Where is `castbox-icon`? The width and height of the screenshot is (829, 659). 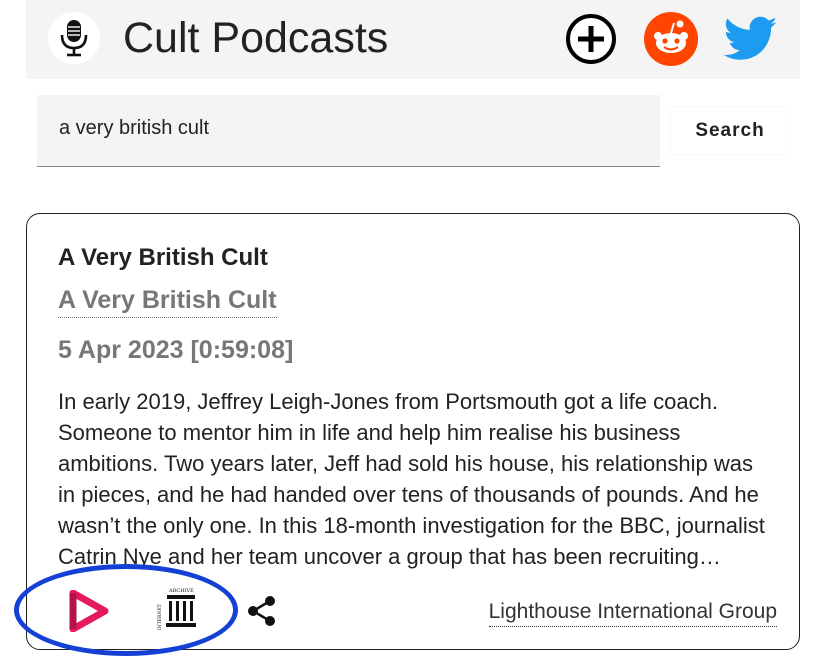 castbox-icon is located at coordinates (89, 611).